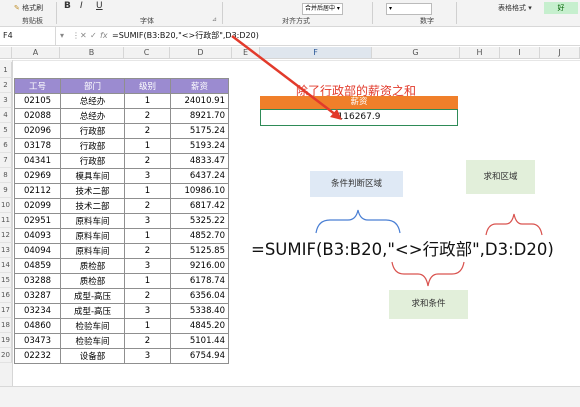  What do you see at coordinates (514, 224) in the screenshot?
I see `sum-range-brace` at bounding box center [514, 224].